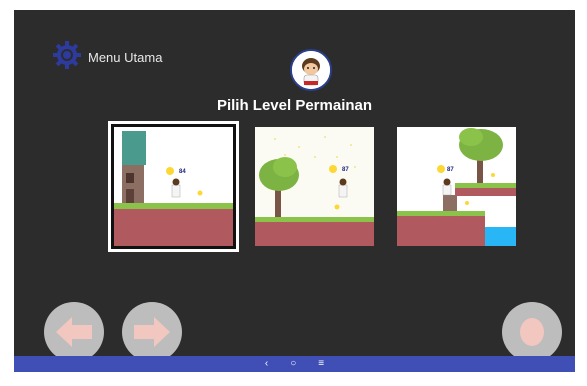  I want to click on arrow-left-icon, so click(74, 332).